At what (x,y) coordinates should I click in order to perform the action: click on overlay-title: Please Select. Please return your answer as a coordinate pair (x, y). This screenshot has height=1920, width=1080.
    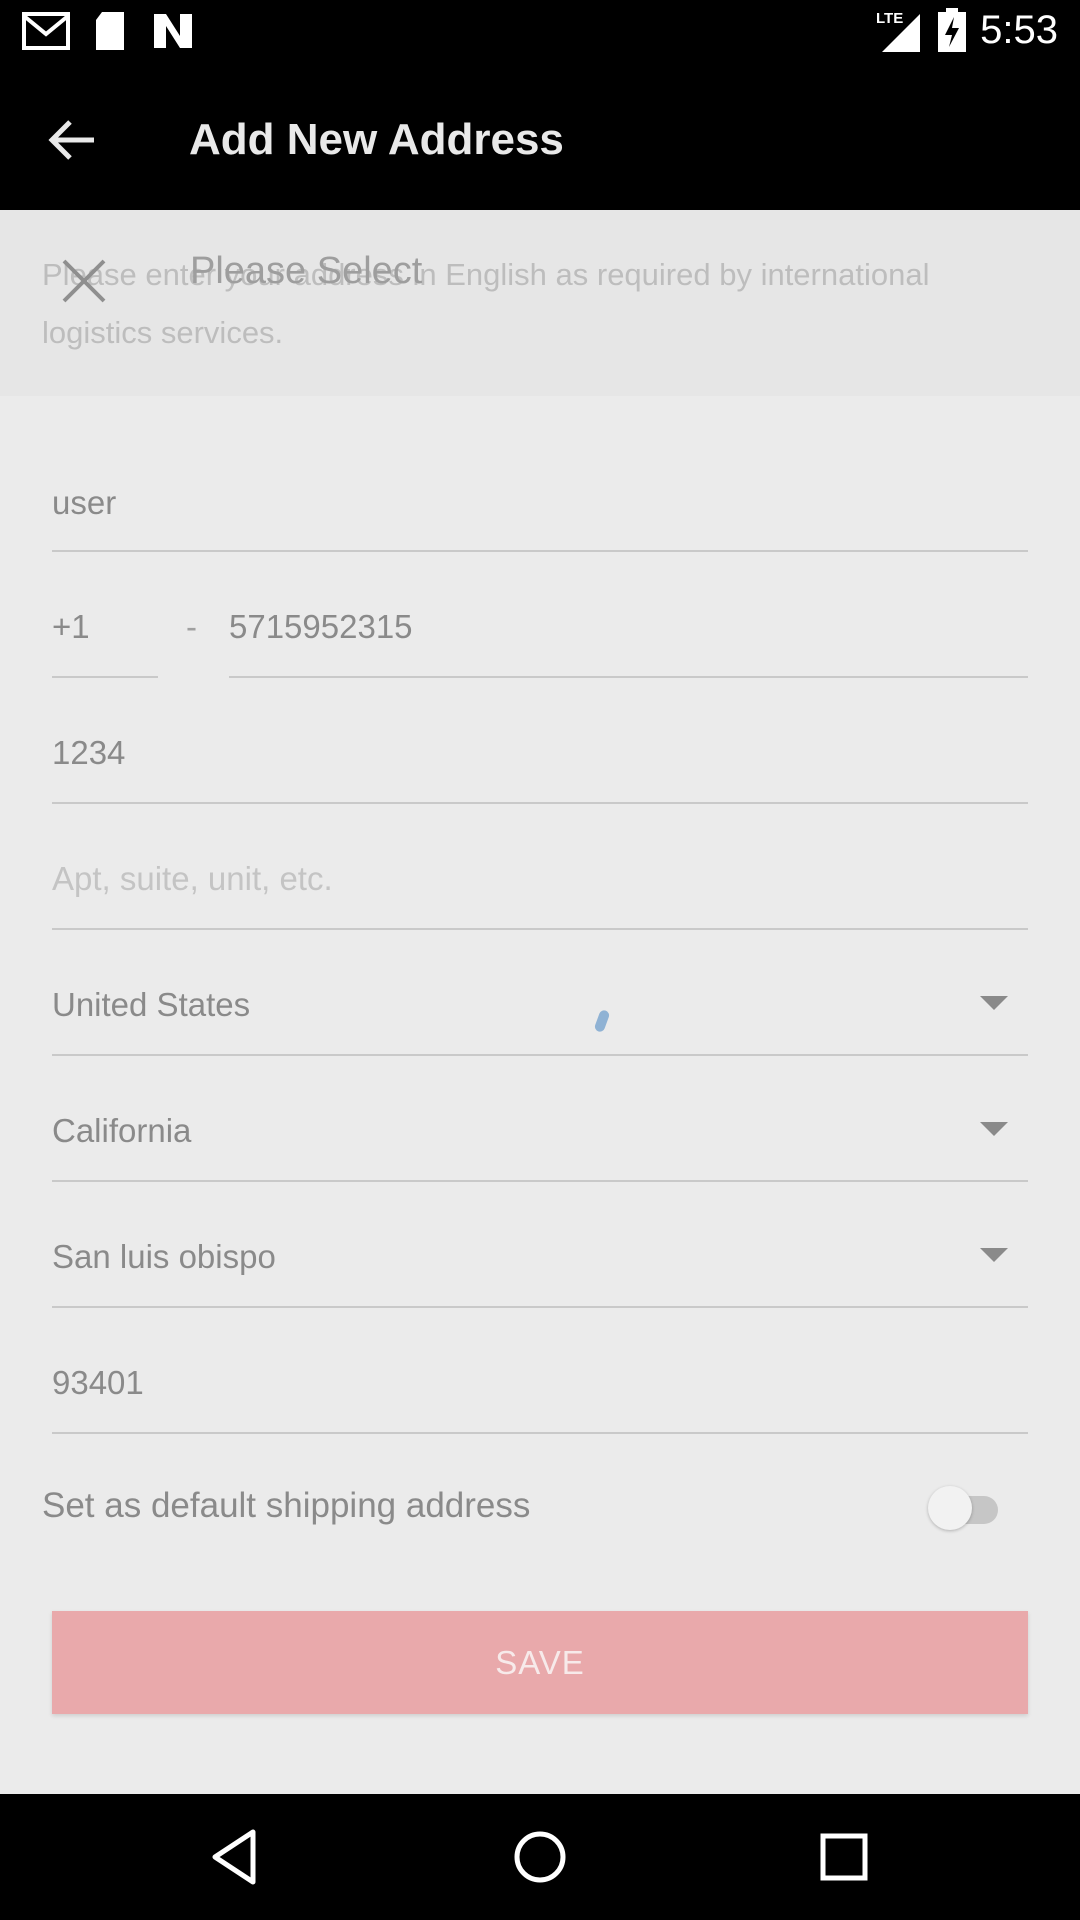
    Looking at the image, I should click on (306, 271).